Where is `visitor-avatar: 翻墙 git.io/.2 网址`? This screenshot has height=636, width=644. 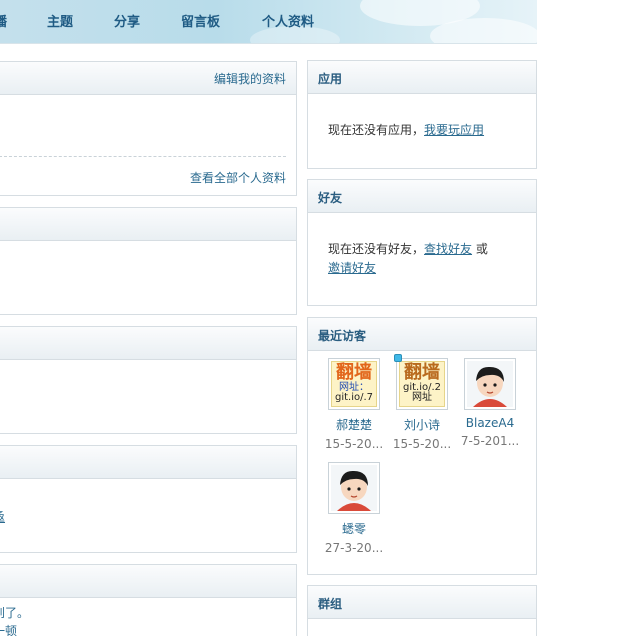
visitor-avatar: 翻墙 git.io/.2 网址 is located at coordinates (421, 382).